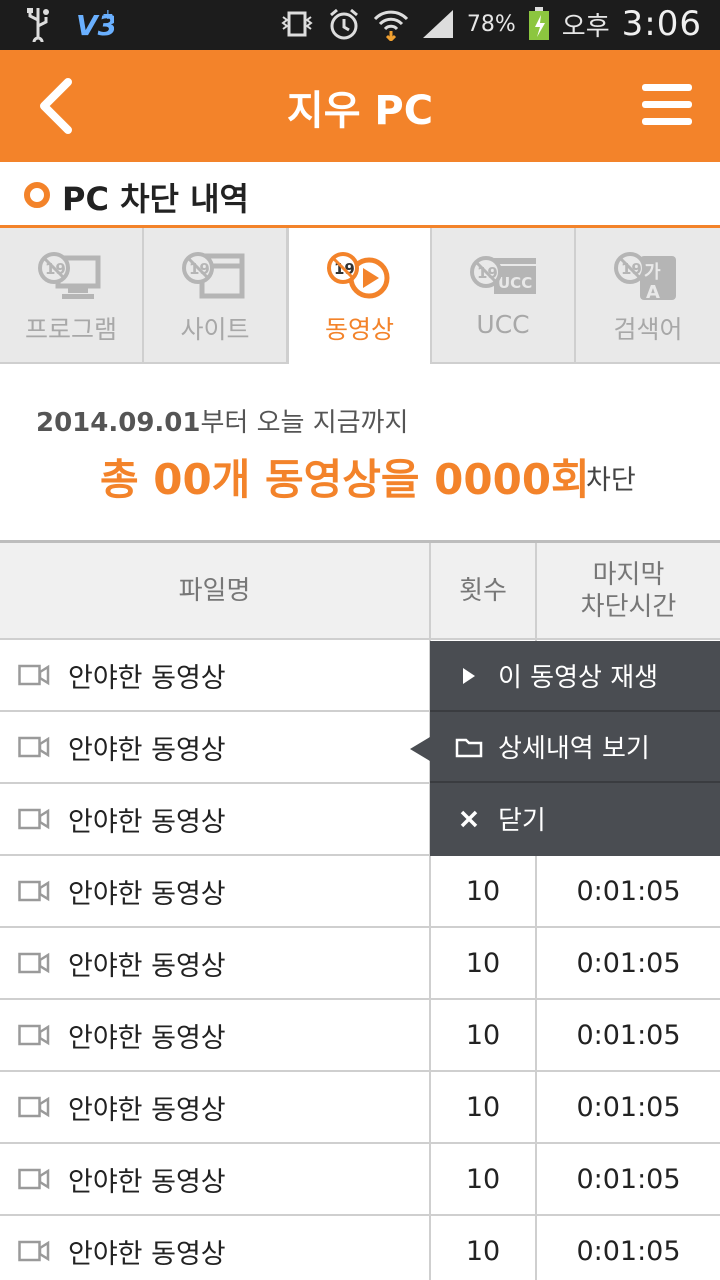 This screenshot has width=720, height=1280. I want to click on app-header: 지우 PC, so click(360, 106).